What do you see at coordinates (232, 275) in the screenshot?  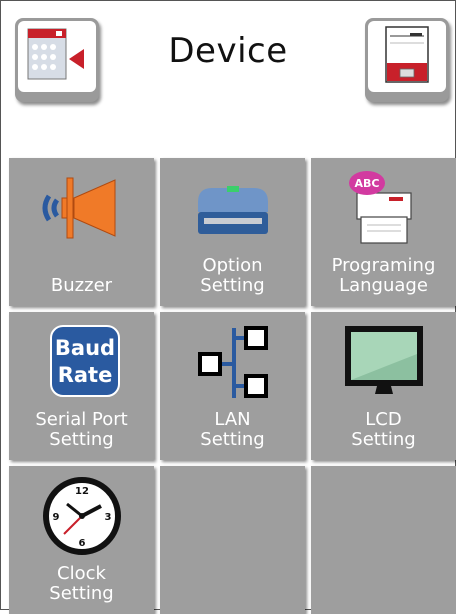 I see `tile-label: Option Setting` at bounding box center [232, 275].